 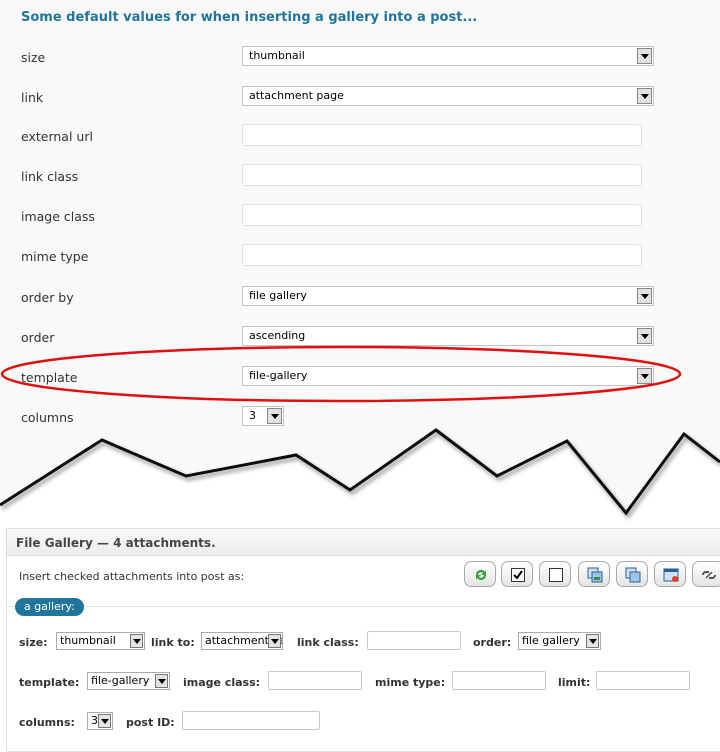 What do you see at coordinates (328, 642) in the screenshot?
I see `link-class-label: link class:` at bounding box center [328, 642].